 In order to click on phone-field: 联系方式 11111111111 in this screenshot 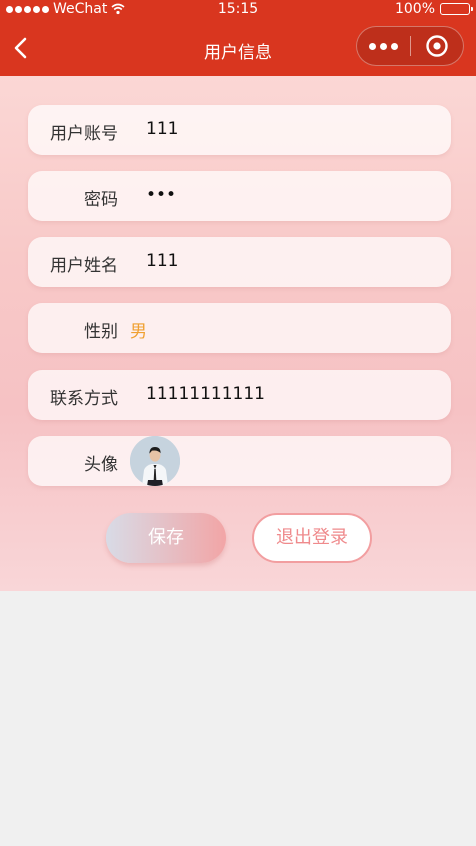, I will do `click(239, 395)`.